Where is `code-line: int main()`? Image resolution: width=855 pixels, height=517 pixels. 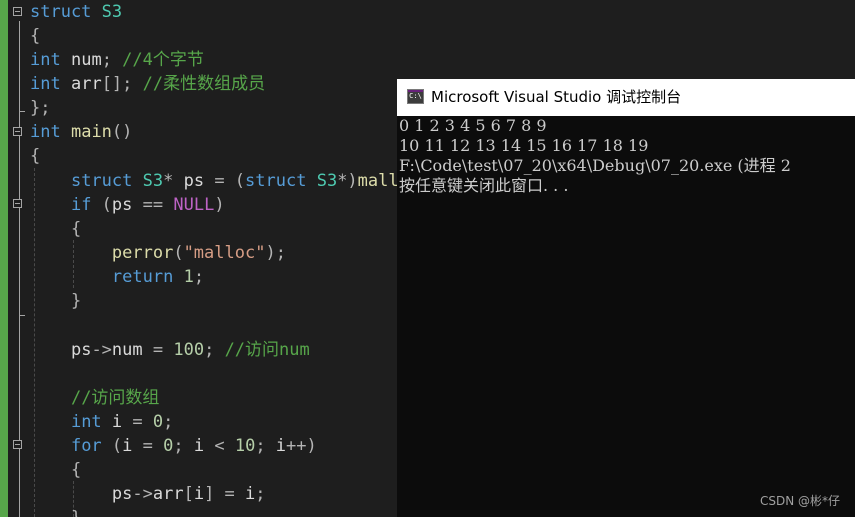 code-line: int main() is located at coordinates (81, 132).